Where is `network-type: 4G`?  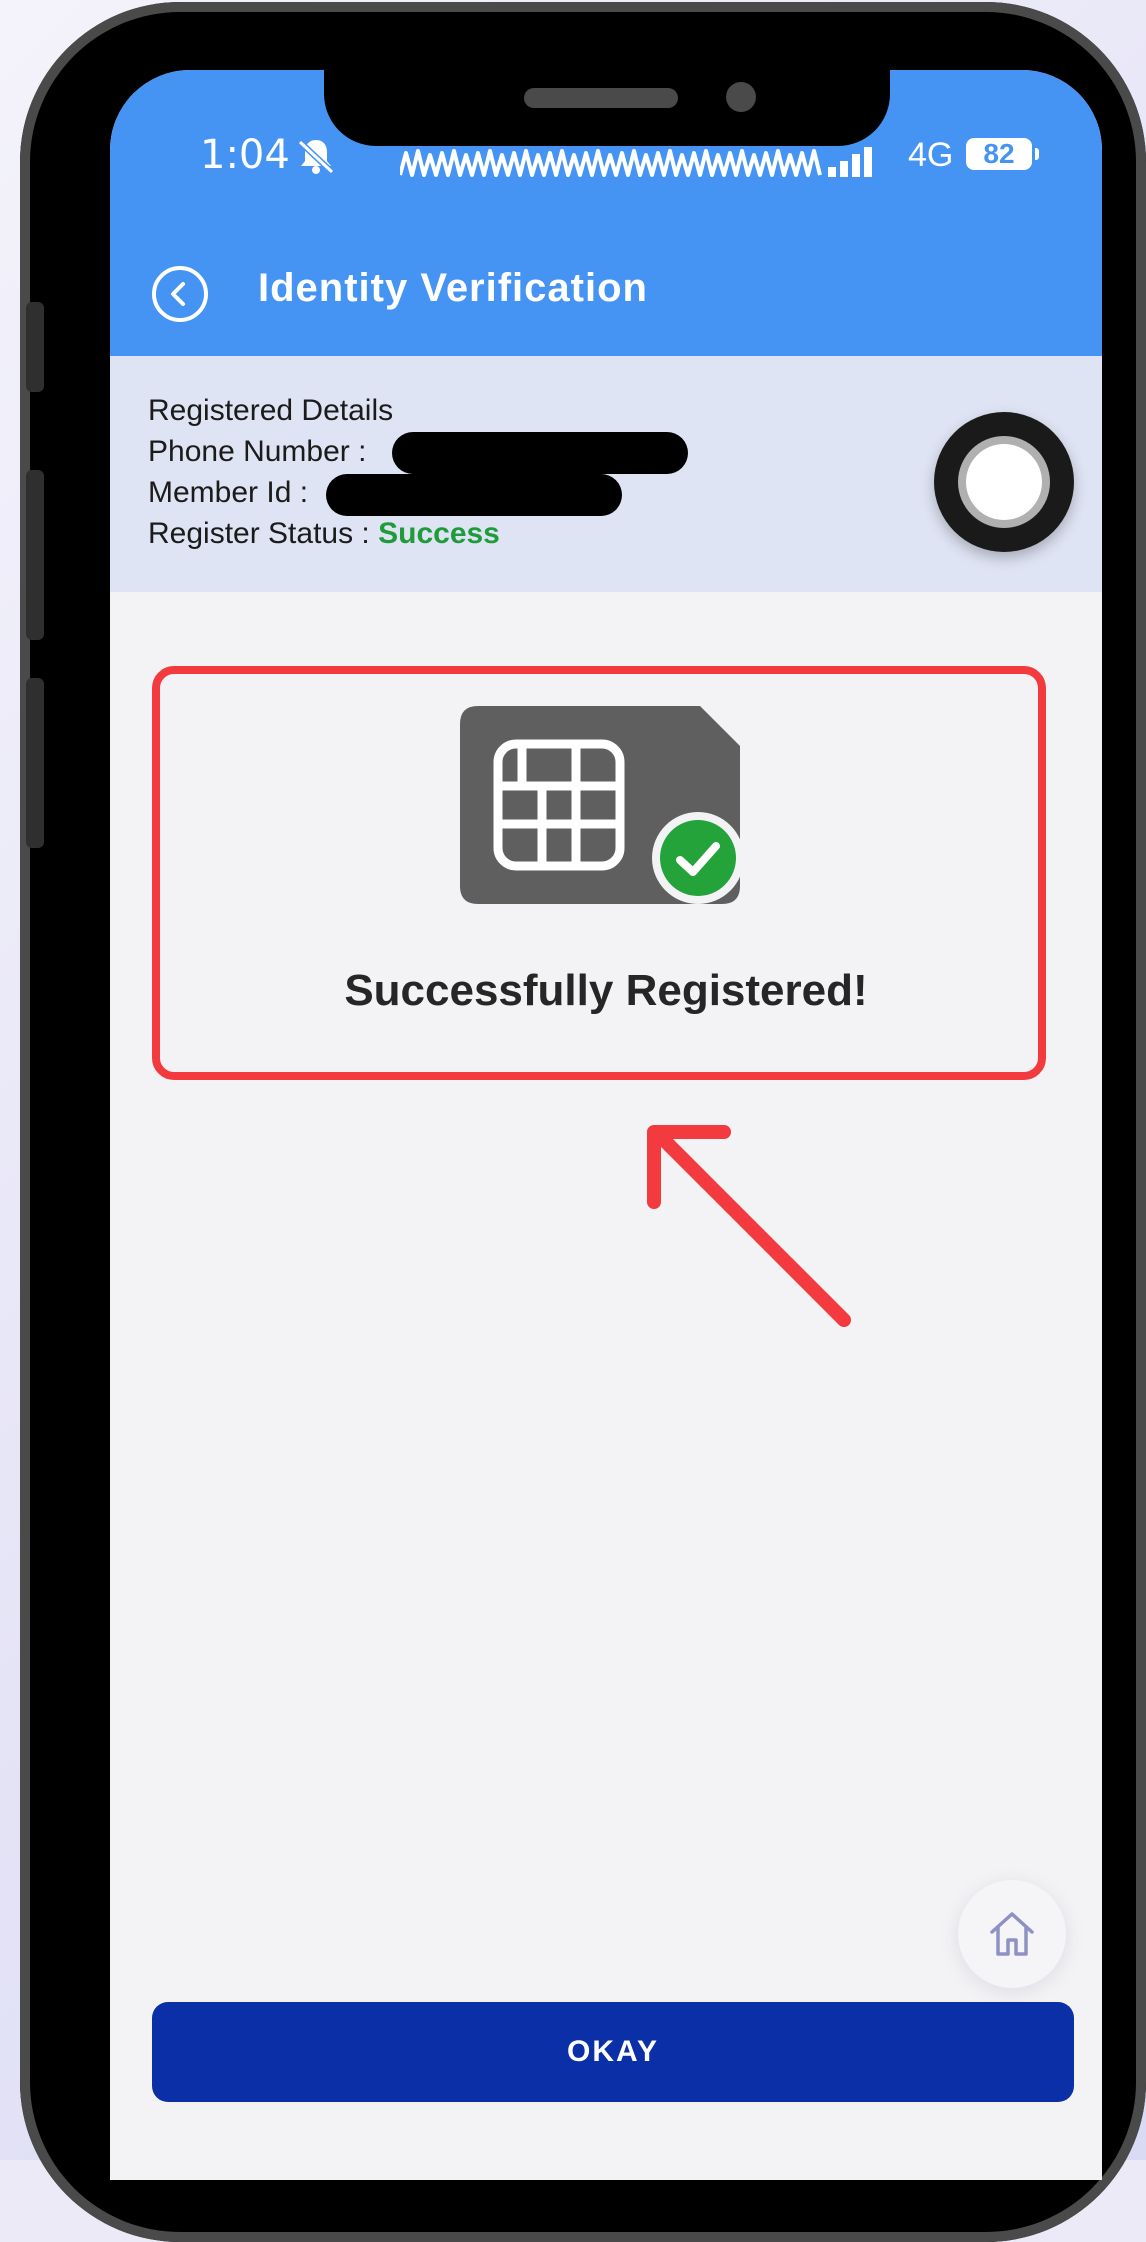
network-type: 4G is located at coordinates (931, 155).